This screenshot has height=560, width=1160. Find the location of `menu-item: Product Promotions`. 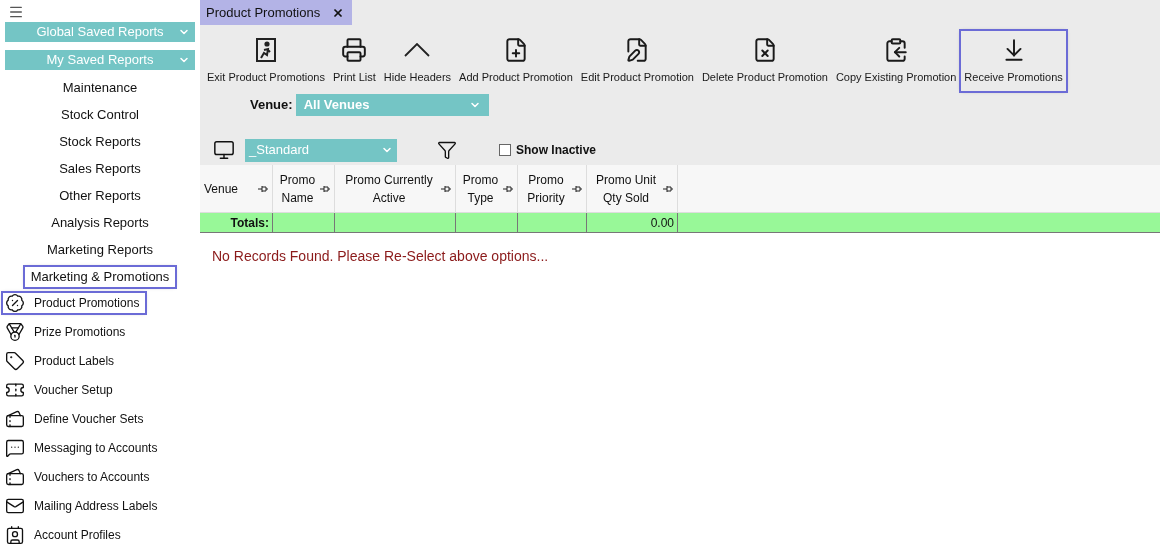

menu-item: Product Promotions is located at coordinates (74, 303).